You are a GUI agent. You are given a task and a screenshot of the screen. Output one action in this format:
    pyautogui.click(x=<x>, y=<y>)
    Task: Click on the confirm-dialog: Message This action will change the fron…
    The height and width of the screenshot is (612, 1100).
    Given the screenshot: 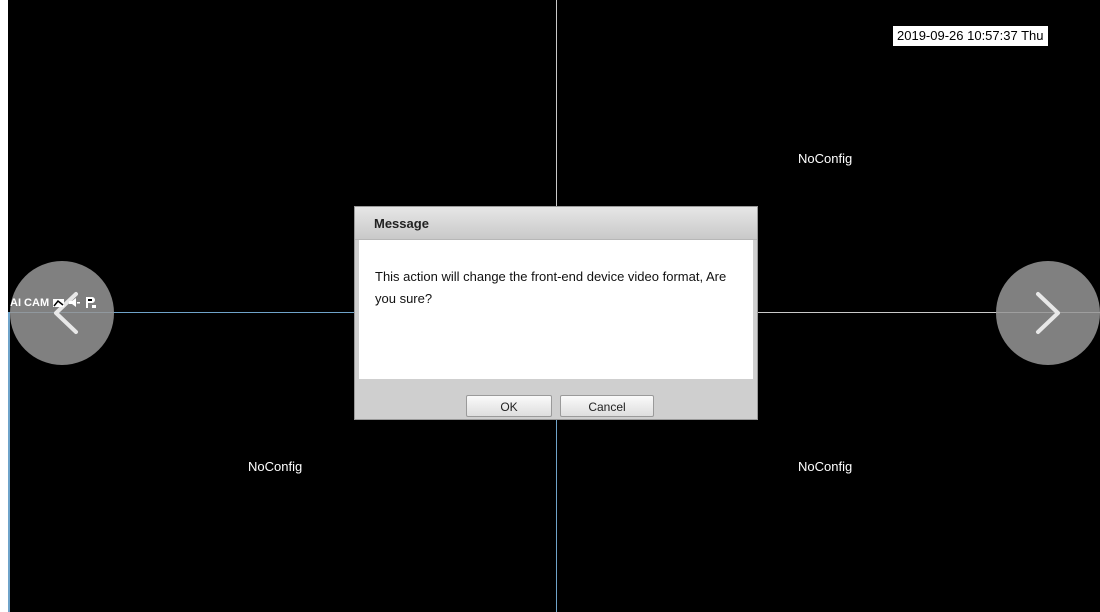 What is the action you would take?
    pyautogui.click(x=556, y=313)
    